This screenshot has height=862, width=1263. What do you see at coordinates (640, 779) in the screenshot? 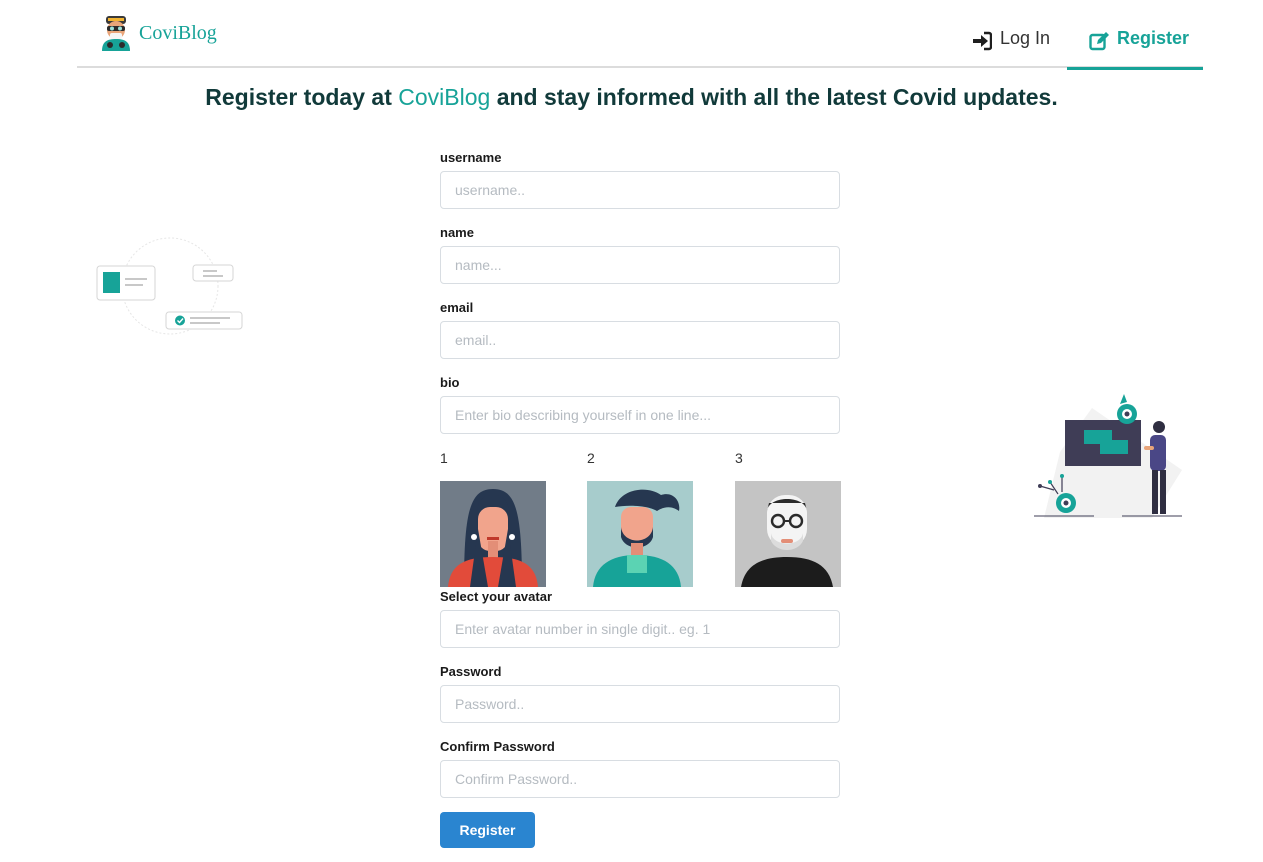
I see `confirm-password-input` at bounding box center [640, 779].